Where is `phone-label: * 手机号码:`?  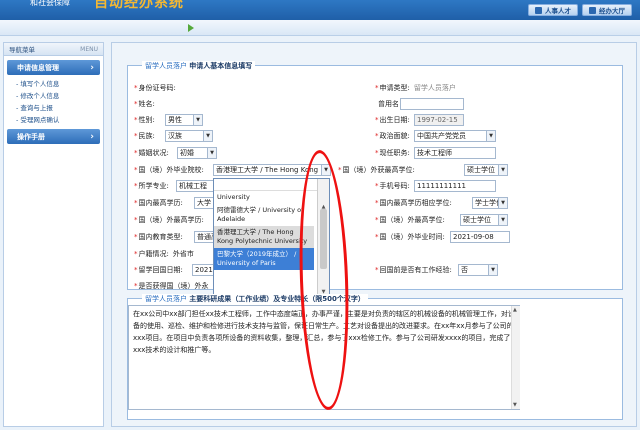 phone-label: * 手机号码: is located at coordinates (392, 186).